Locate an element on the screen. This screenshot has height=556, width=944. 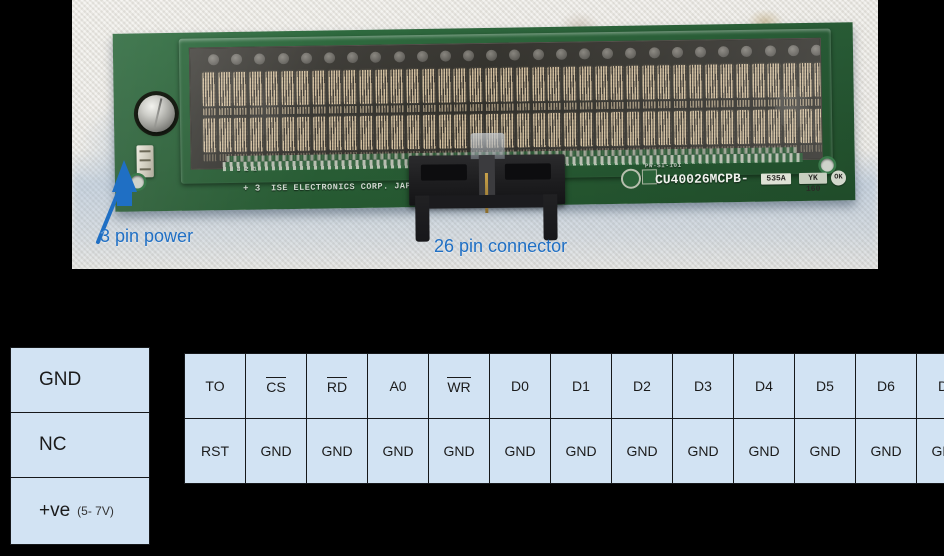
legend-cell-nc: NC is located at coordinates (80, 445).